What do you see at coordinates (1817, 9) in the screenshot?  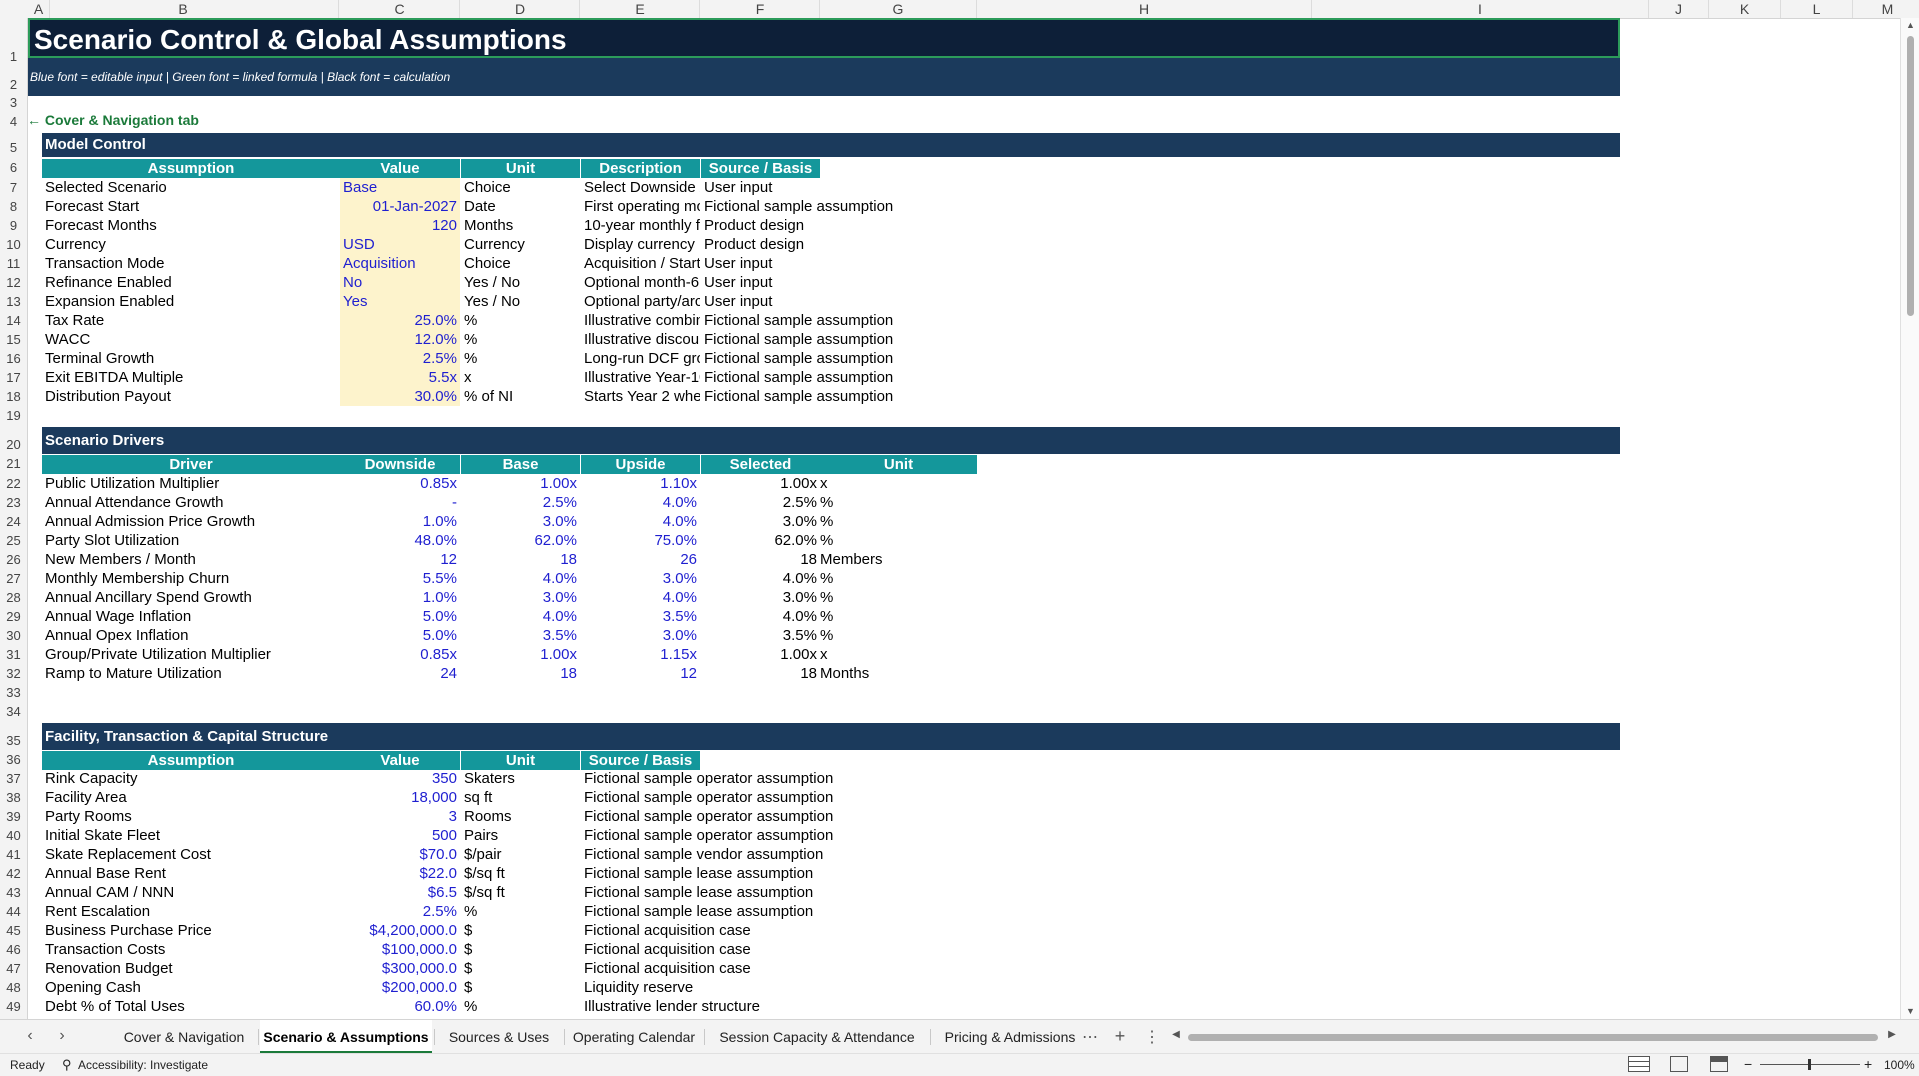 I see `column-header-l: L` at bounding box center [1817, 9].